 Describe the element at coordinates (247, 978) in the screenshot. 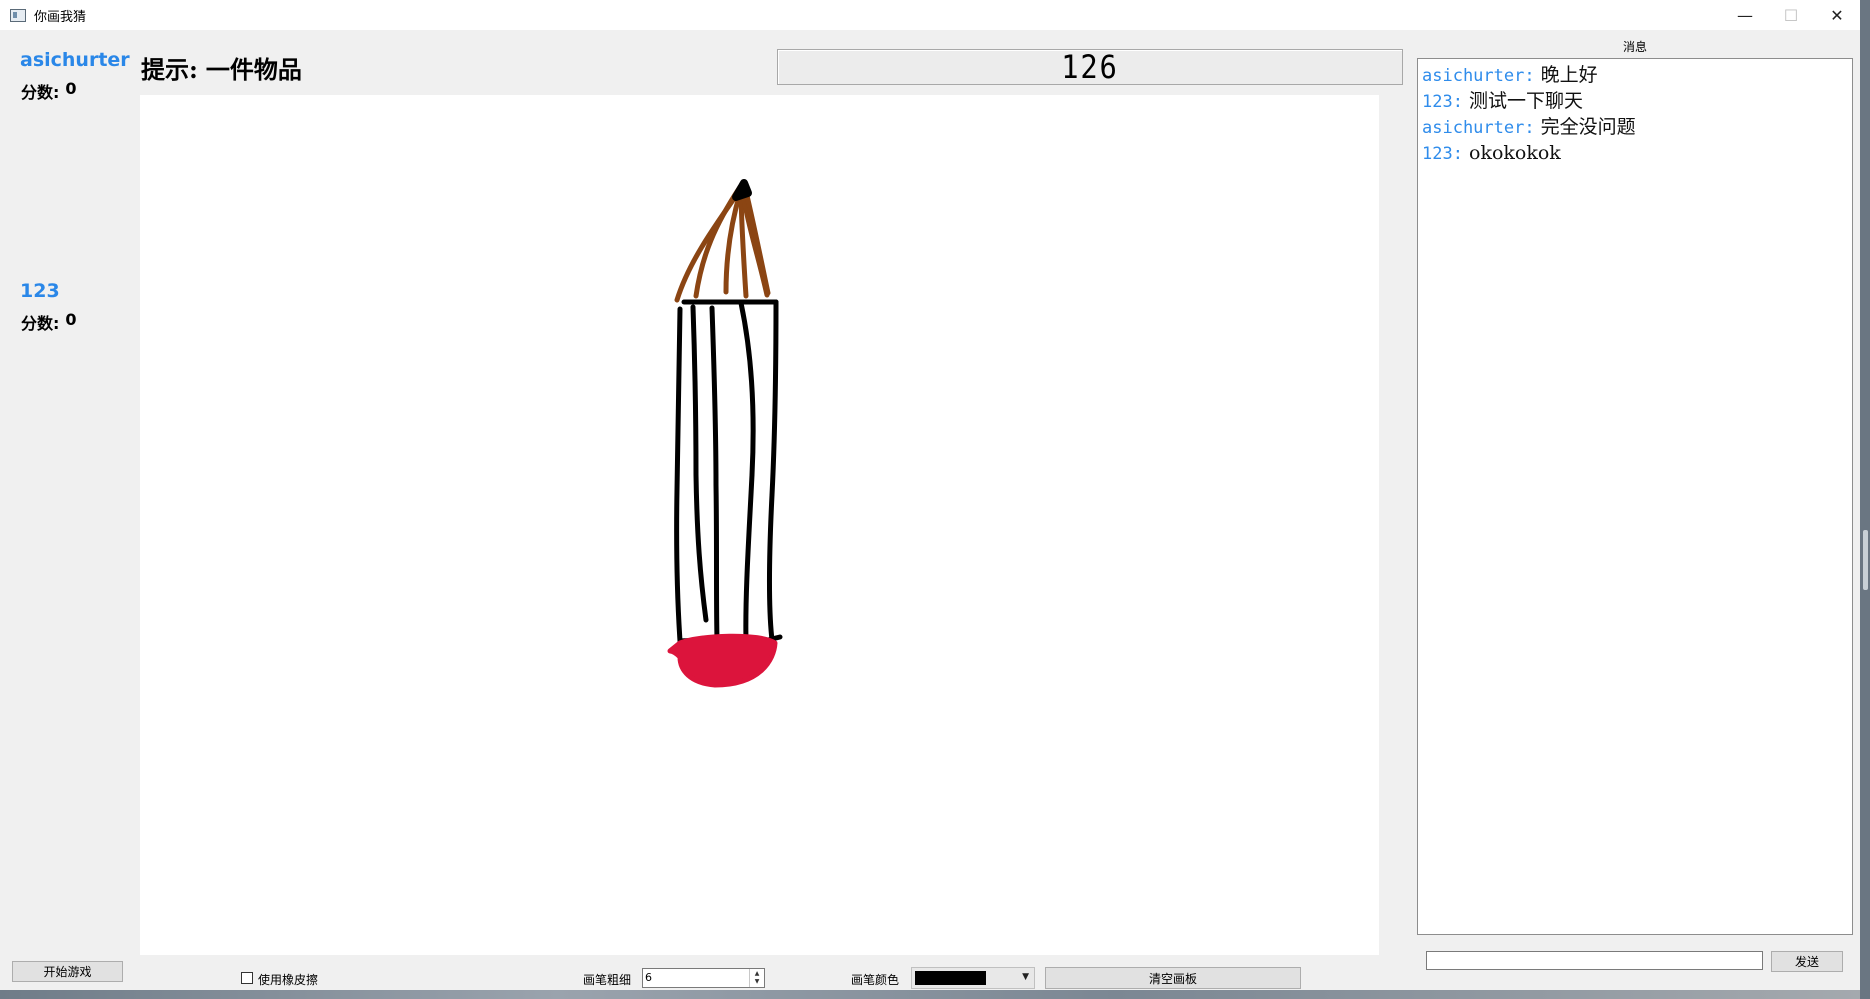

I see `eraser-checkbox` at that location.